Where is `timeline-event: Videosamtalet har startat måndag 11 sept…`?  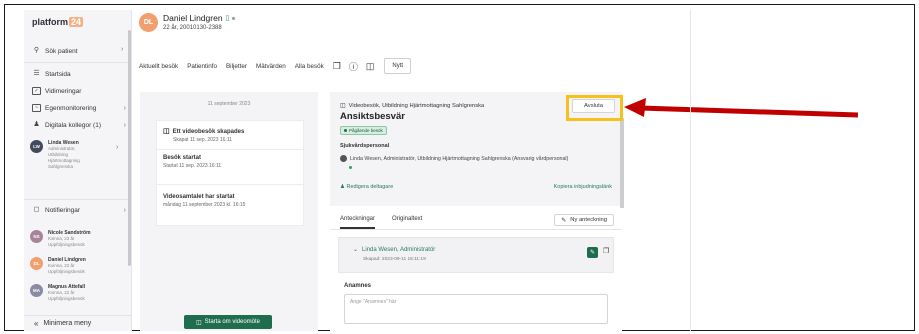
timeline-event: Videosamtalet har startat måndag 11 sept… is located at coordinates (204, 201).